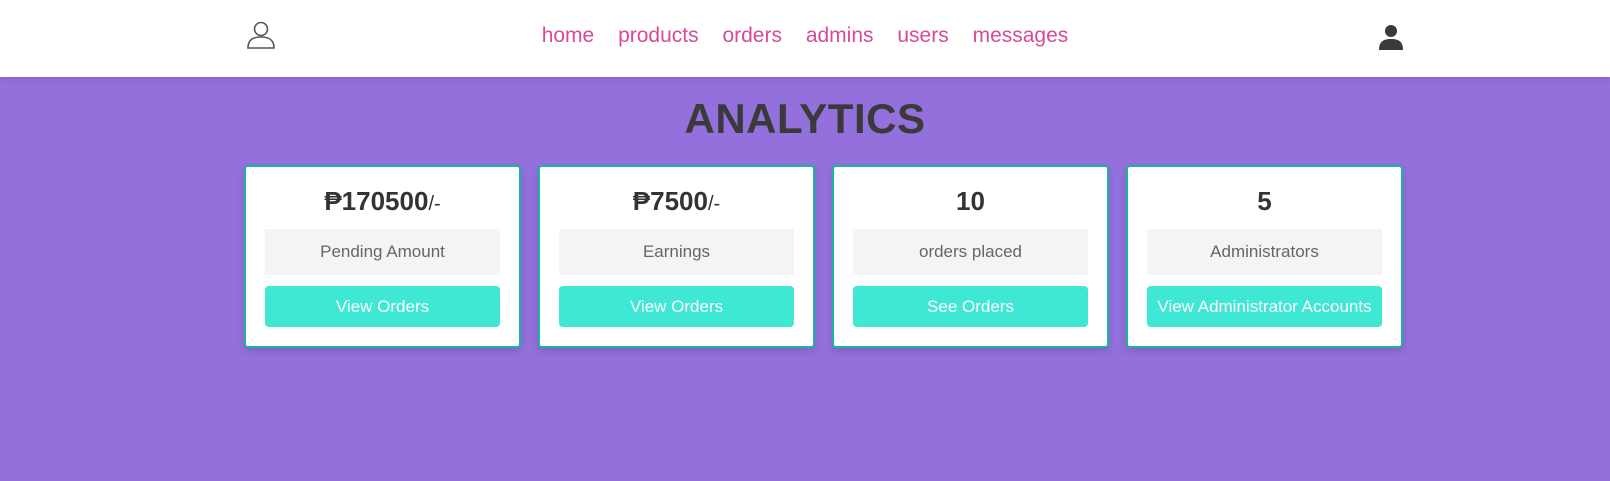 The image size is (1610, 481). Describe the element at coordinates (1391, 37) in the screenshot. I see `user-solid-icon` at that location.